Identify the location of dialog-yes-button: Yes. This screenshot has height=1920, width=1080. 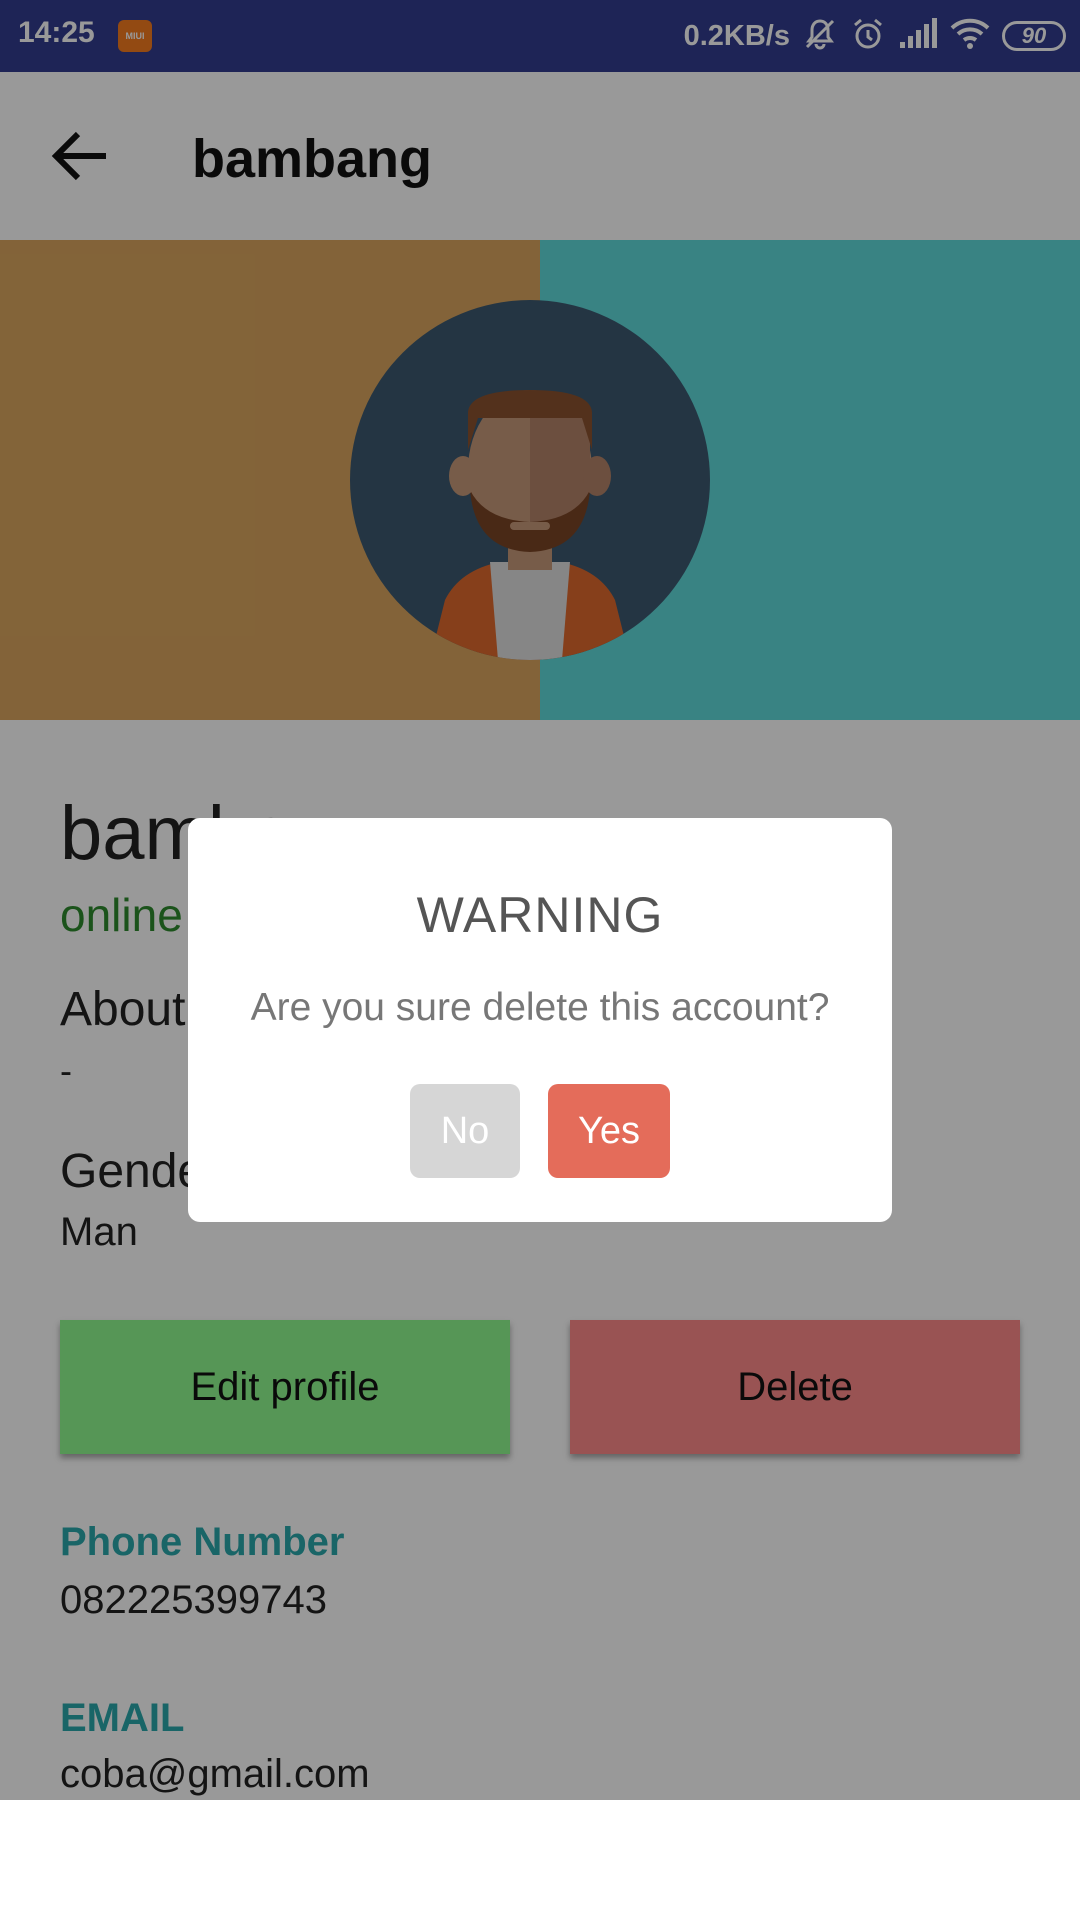
(609, 1131).